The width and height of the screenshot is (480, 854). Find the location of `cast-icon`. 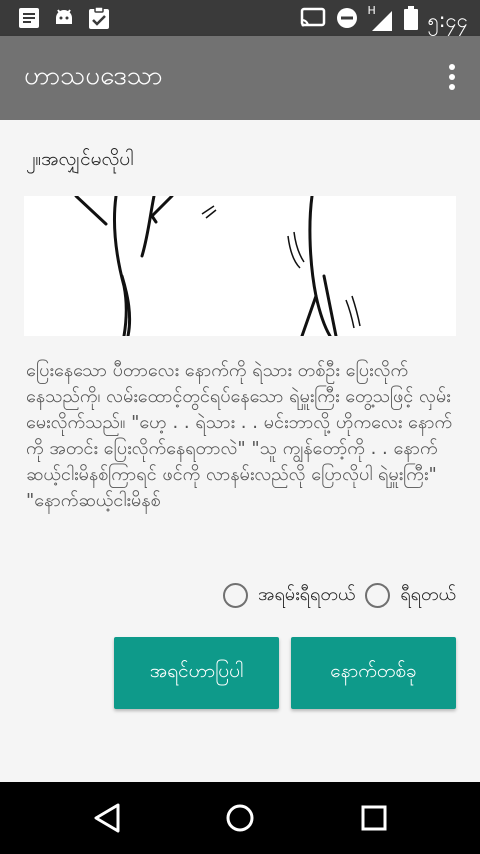

cast-icon is located at coordinates (313, 20).